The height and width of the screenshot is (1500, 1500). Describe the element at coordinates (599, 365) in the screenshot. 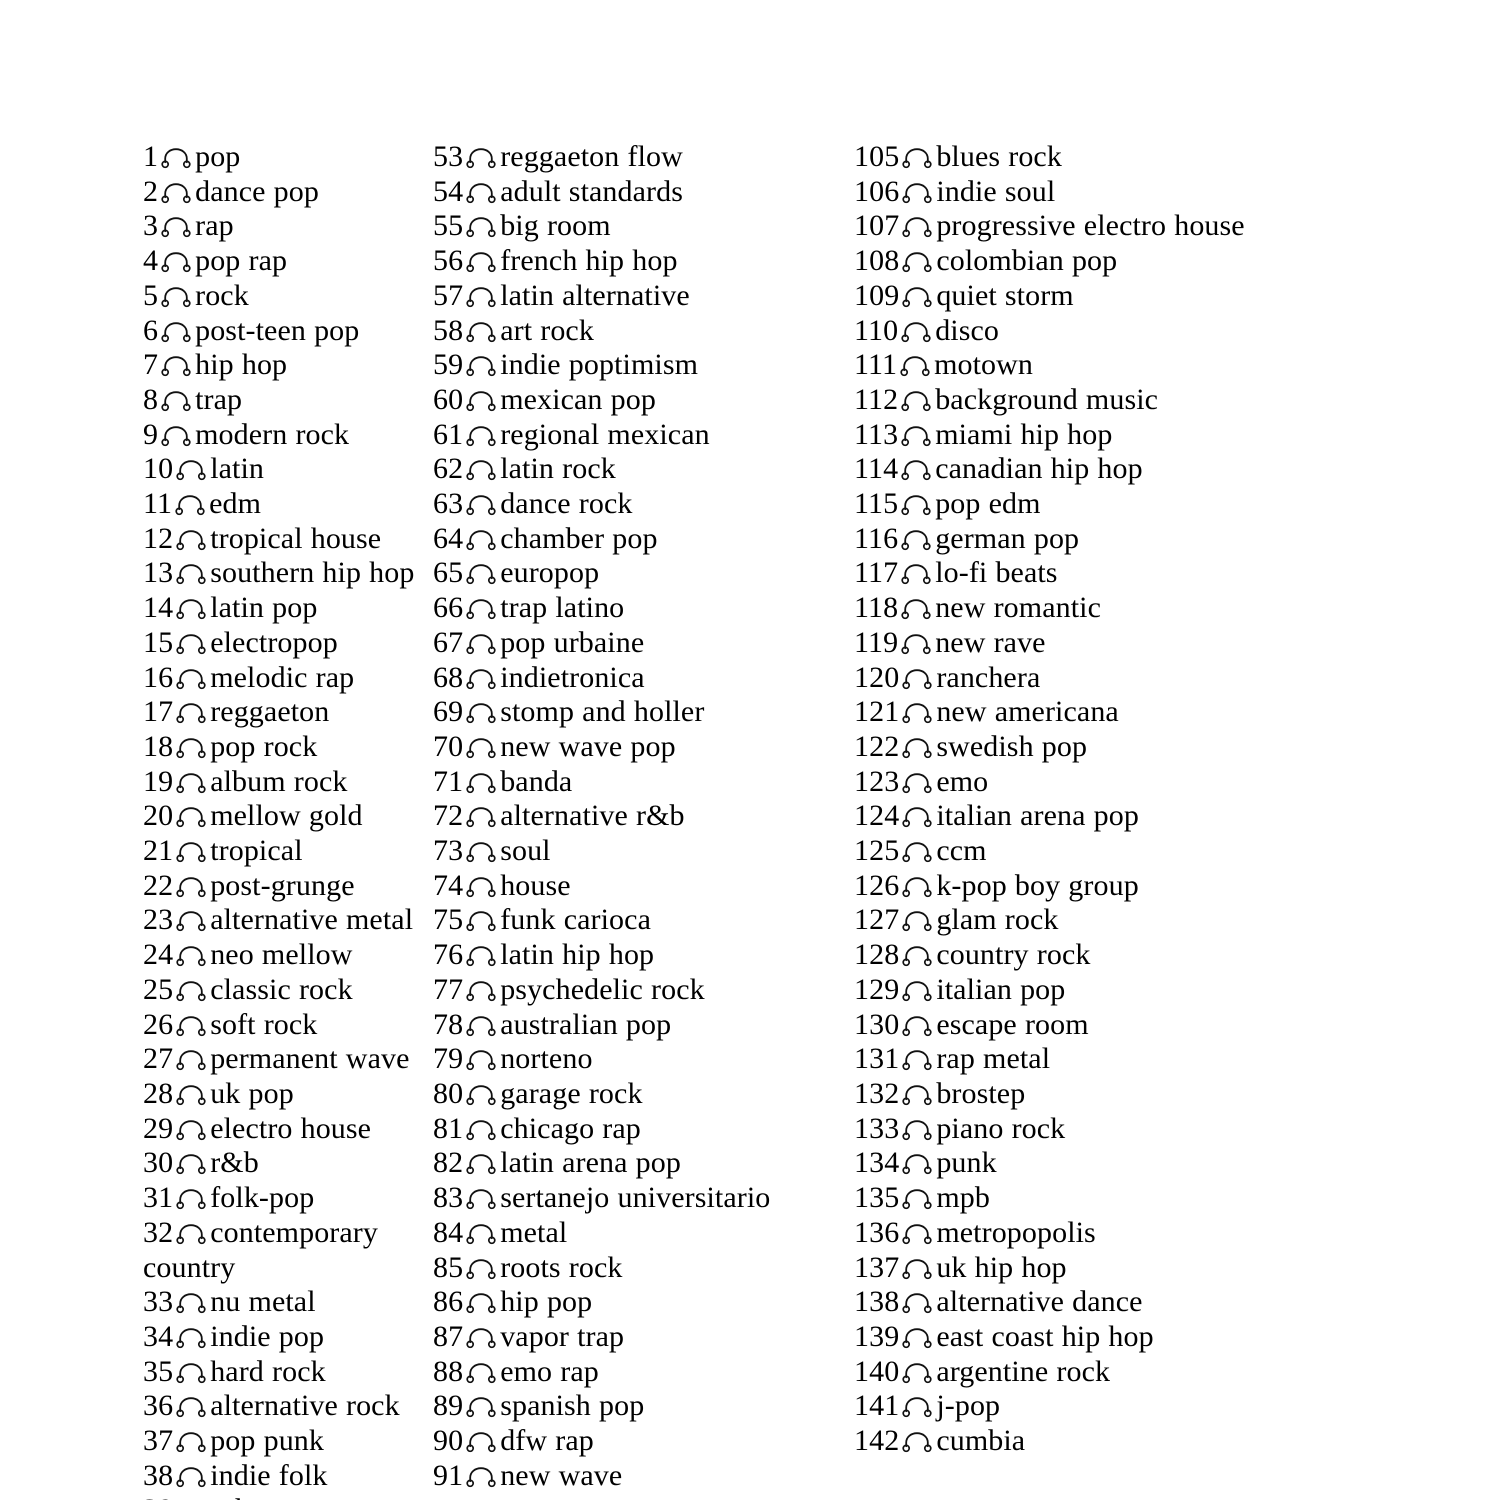

I see `genre-label: indie poptimism` at that location.